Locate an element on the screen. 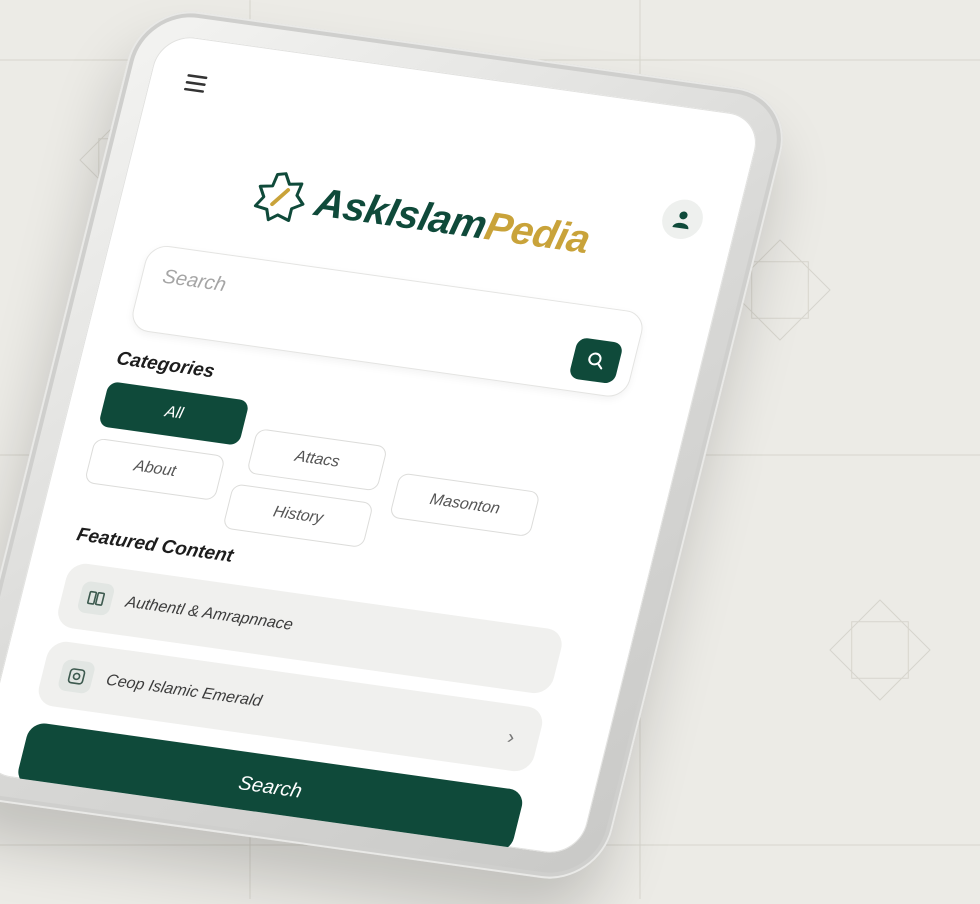 The height and width of the screenshot is (904, 980). user-icon is located at coordinates (680, 220).